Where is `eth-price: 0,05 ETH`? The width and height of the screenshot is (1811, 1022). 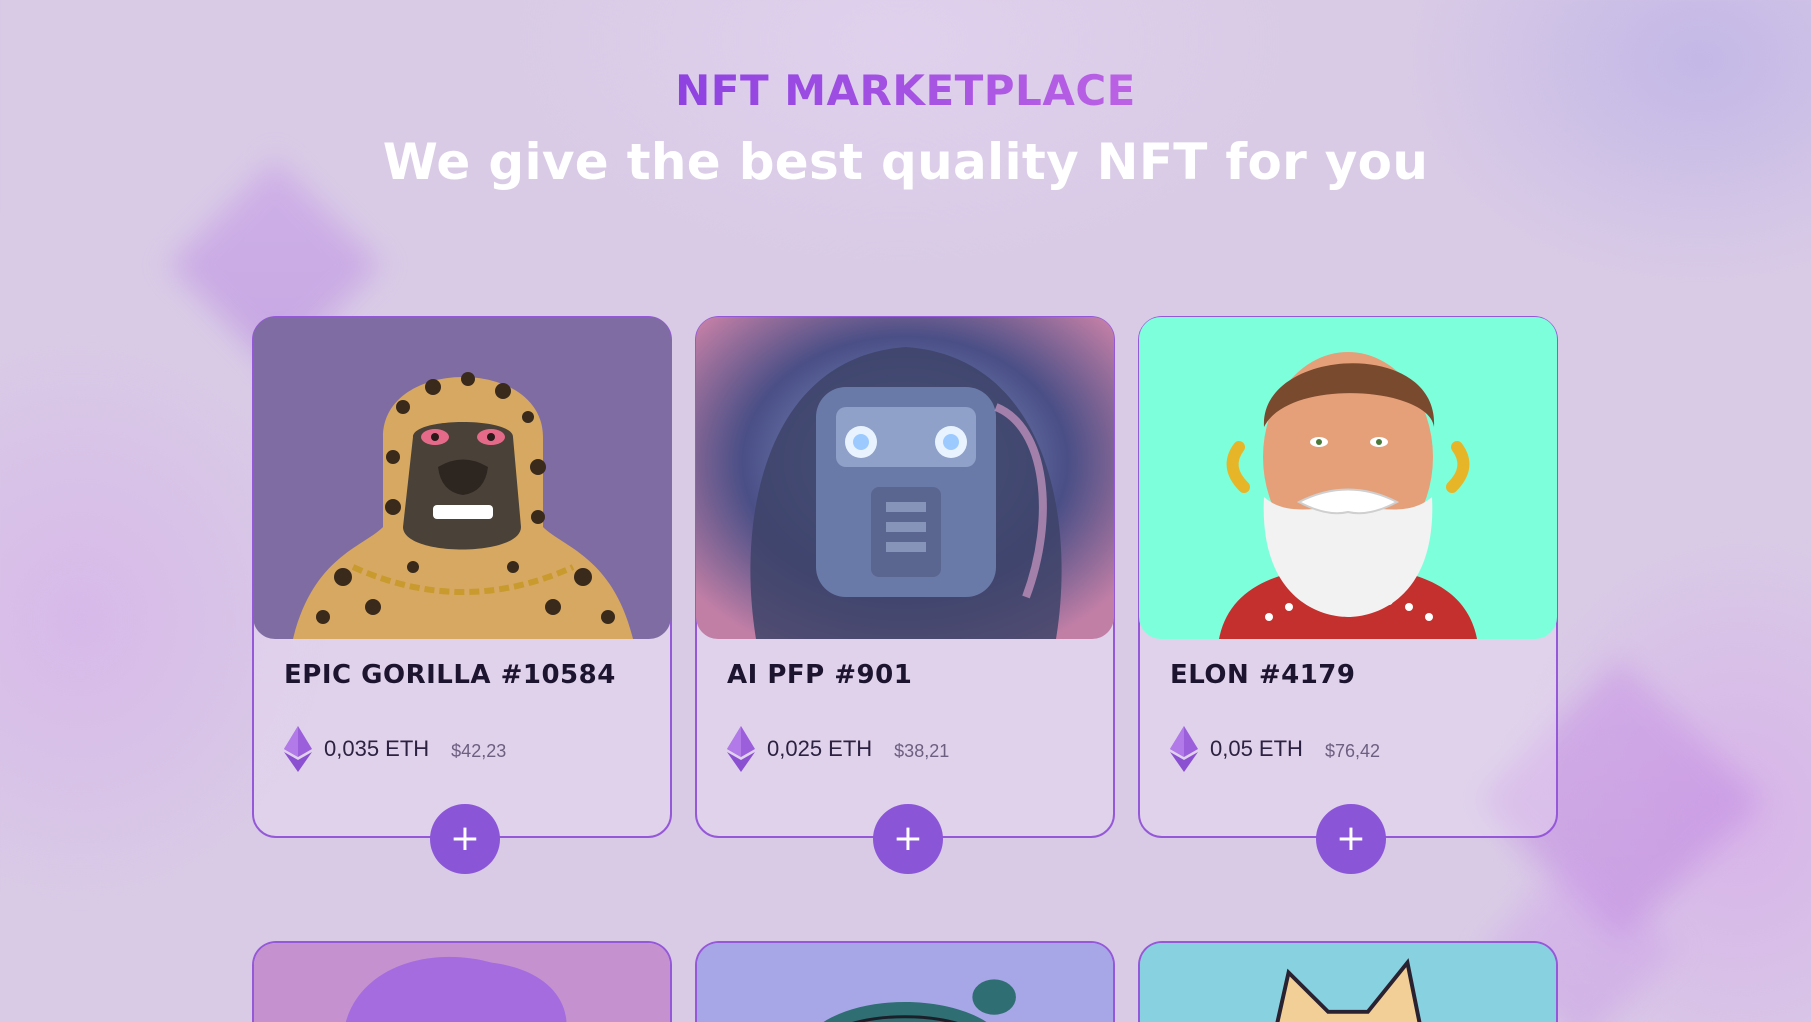 eth-price: 0,05 ETH is located at coordinates (1256, 748).